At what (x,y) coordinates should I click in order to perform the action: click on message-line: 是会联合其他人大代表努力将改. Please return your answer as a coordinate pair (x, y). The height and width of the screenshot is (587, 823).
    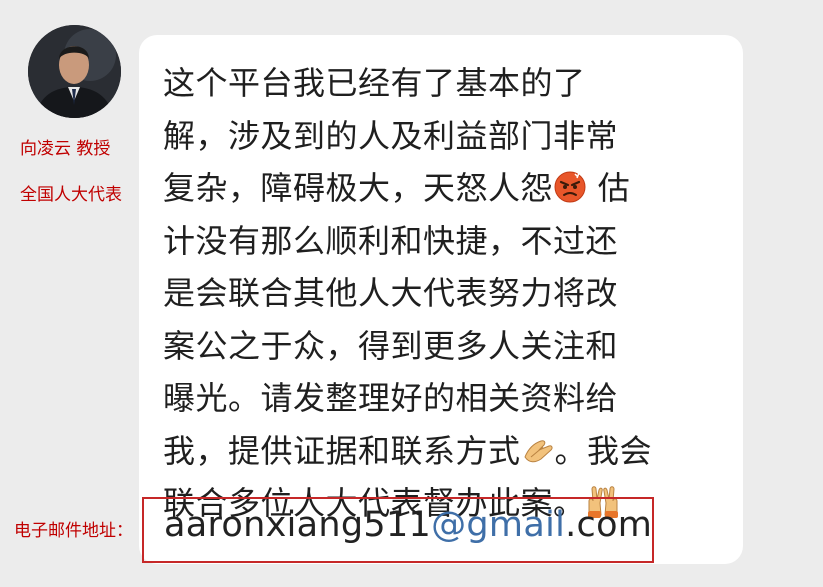
    Looking at the image, I should click on (391, 293).